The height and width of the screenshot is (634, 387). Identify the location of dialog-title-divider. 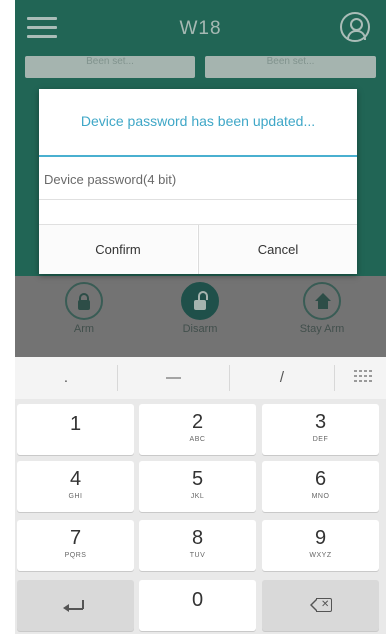
(198, 156).